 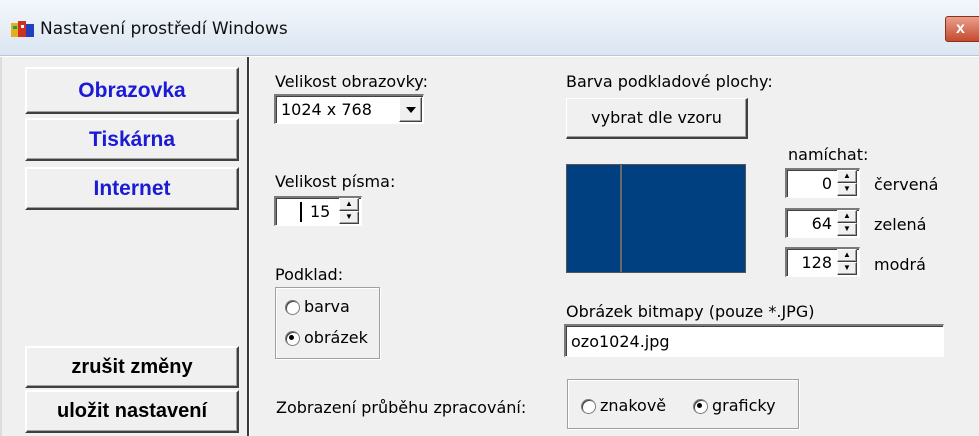 I want to click on font-size-spinner: 15 ▲ ▼, so click(x=318, y=211).